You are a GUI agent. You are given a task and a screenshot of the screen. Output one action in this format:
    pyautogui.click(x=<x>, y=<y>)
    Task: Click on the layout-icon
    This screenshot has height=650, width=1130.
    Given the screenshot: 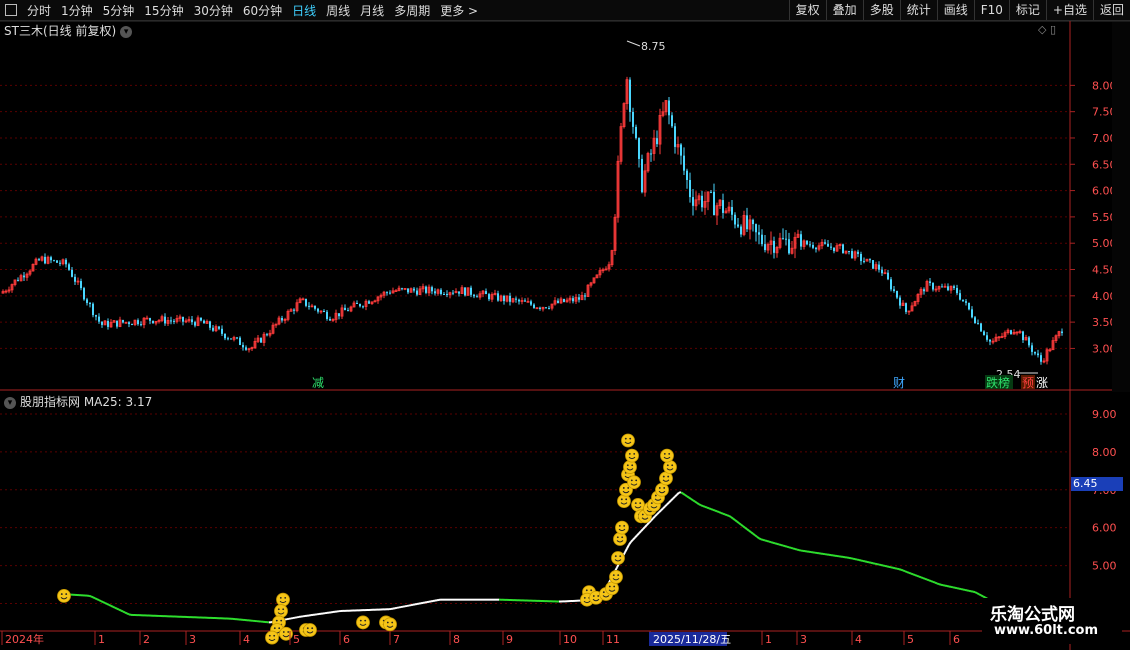 What is the action you would take?
    pyautogui.click(x=11, y=10)
    